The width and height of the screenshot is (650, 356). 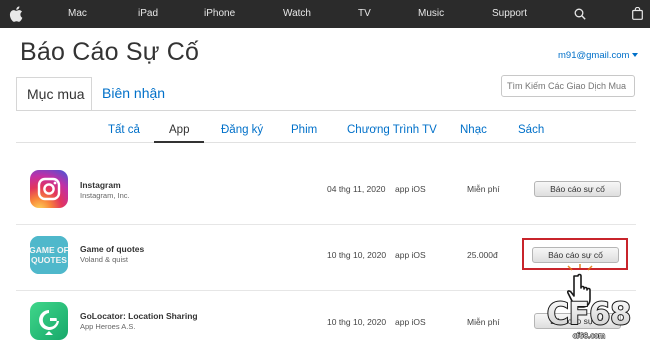 What do you see at coordinates (594, 55) in the screenshot?
I see `account-email: m91@gmail.com` at bounding box center [594, 55].